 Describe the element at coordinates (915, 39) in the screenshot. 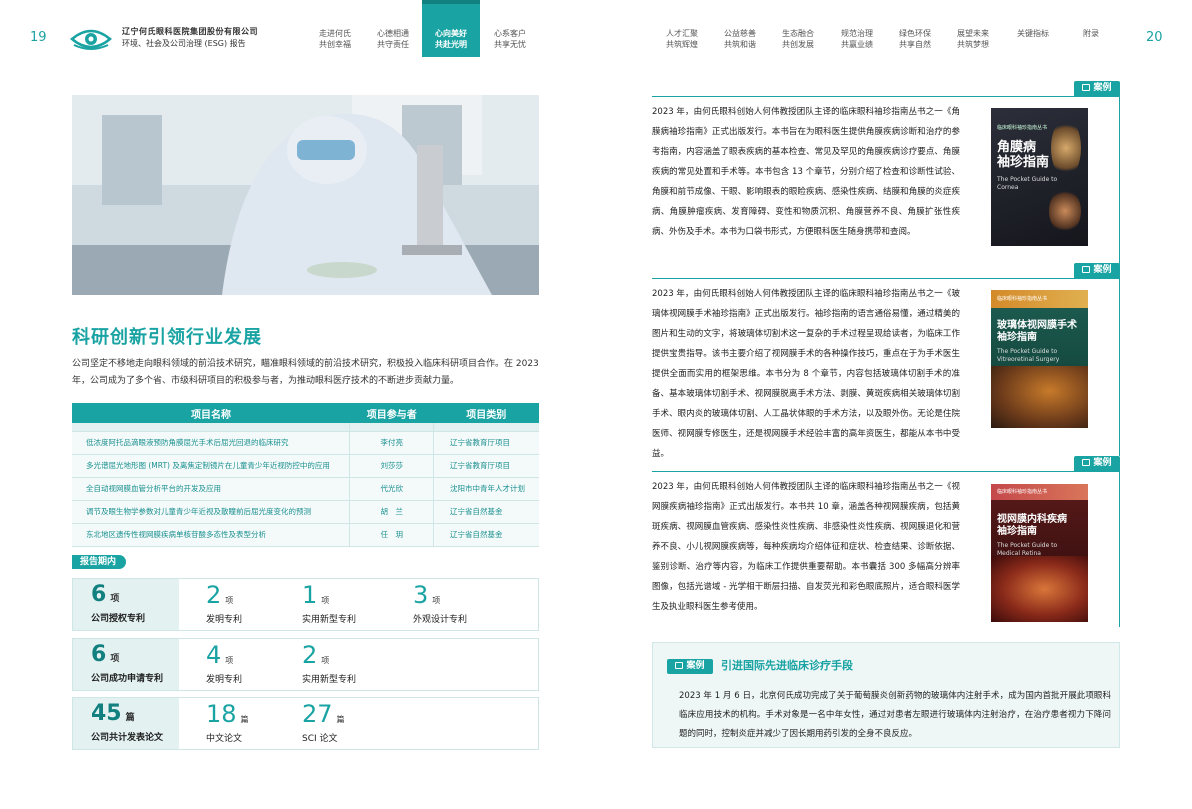

I see `nav-item-environment: 绿色环保 共享自然` at that location.